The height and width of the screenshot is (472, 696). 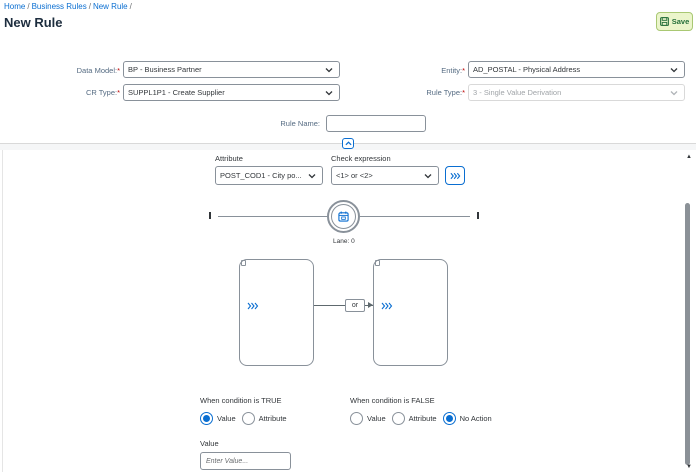 What do you see at coordinates (33, 22) in the screenshot?
I see `page-title: New Rule` at bounding box center [33, 22].